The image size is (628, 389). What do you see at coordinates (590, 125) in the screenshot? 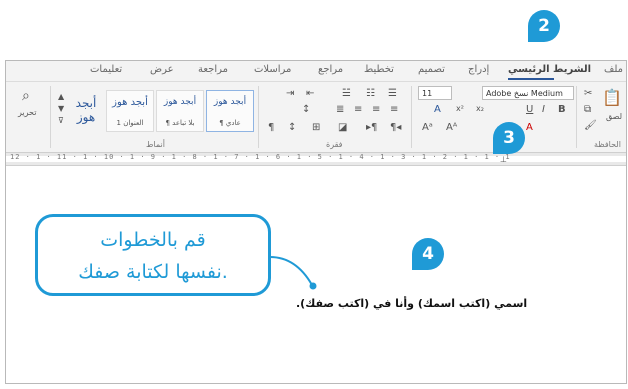
I see `format-painter-icon: 🖌` at bounding box center [590, 125].